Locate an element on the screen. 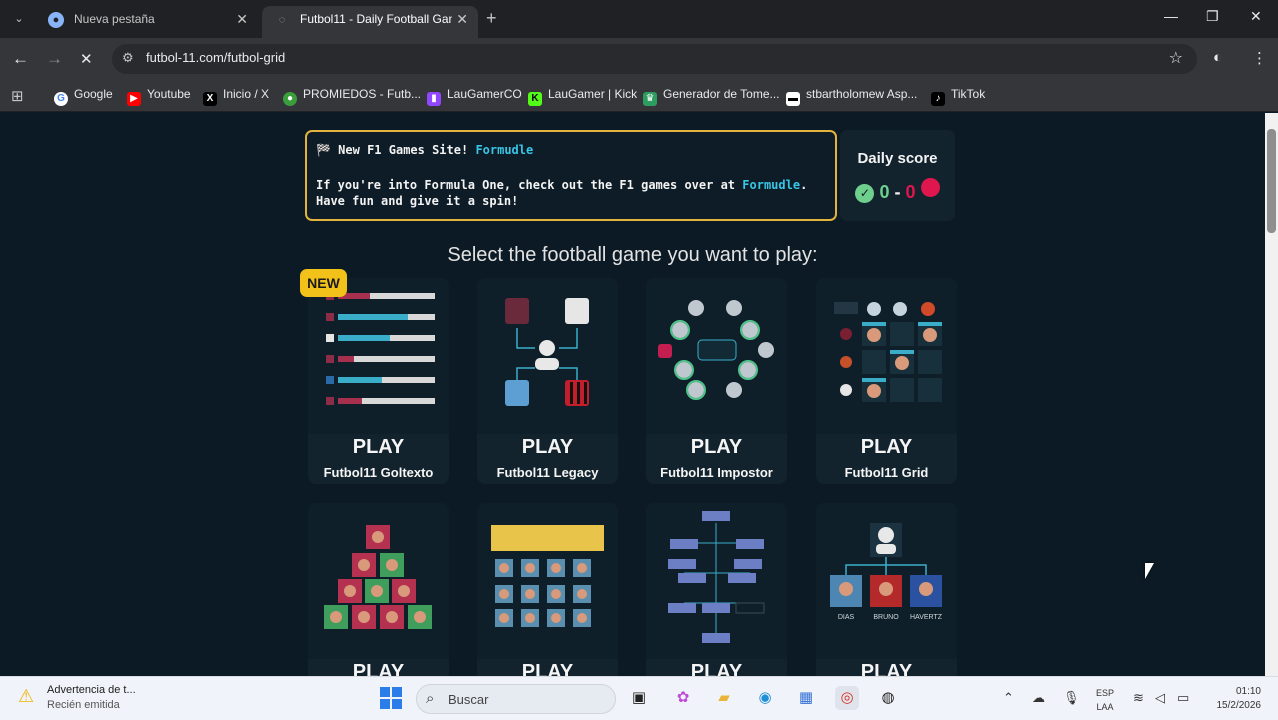 The image size is (1278, 720). new-badge: NEW is located at coordinates (323, 283).